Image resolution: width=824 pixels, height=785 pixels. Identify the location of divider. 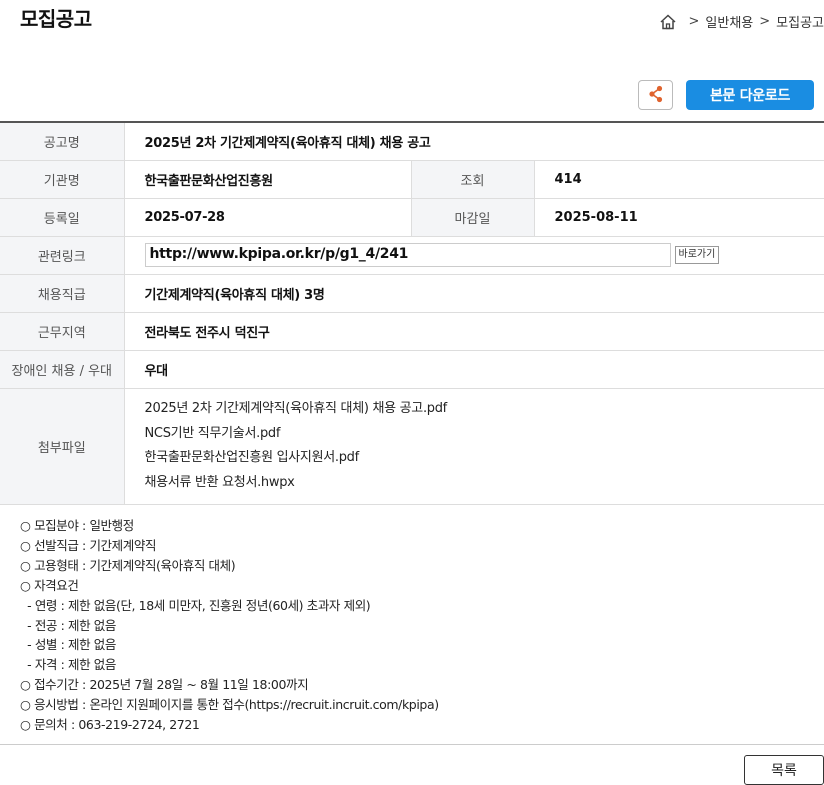
(412, 744).